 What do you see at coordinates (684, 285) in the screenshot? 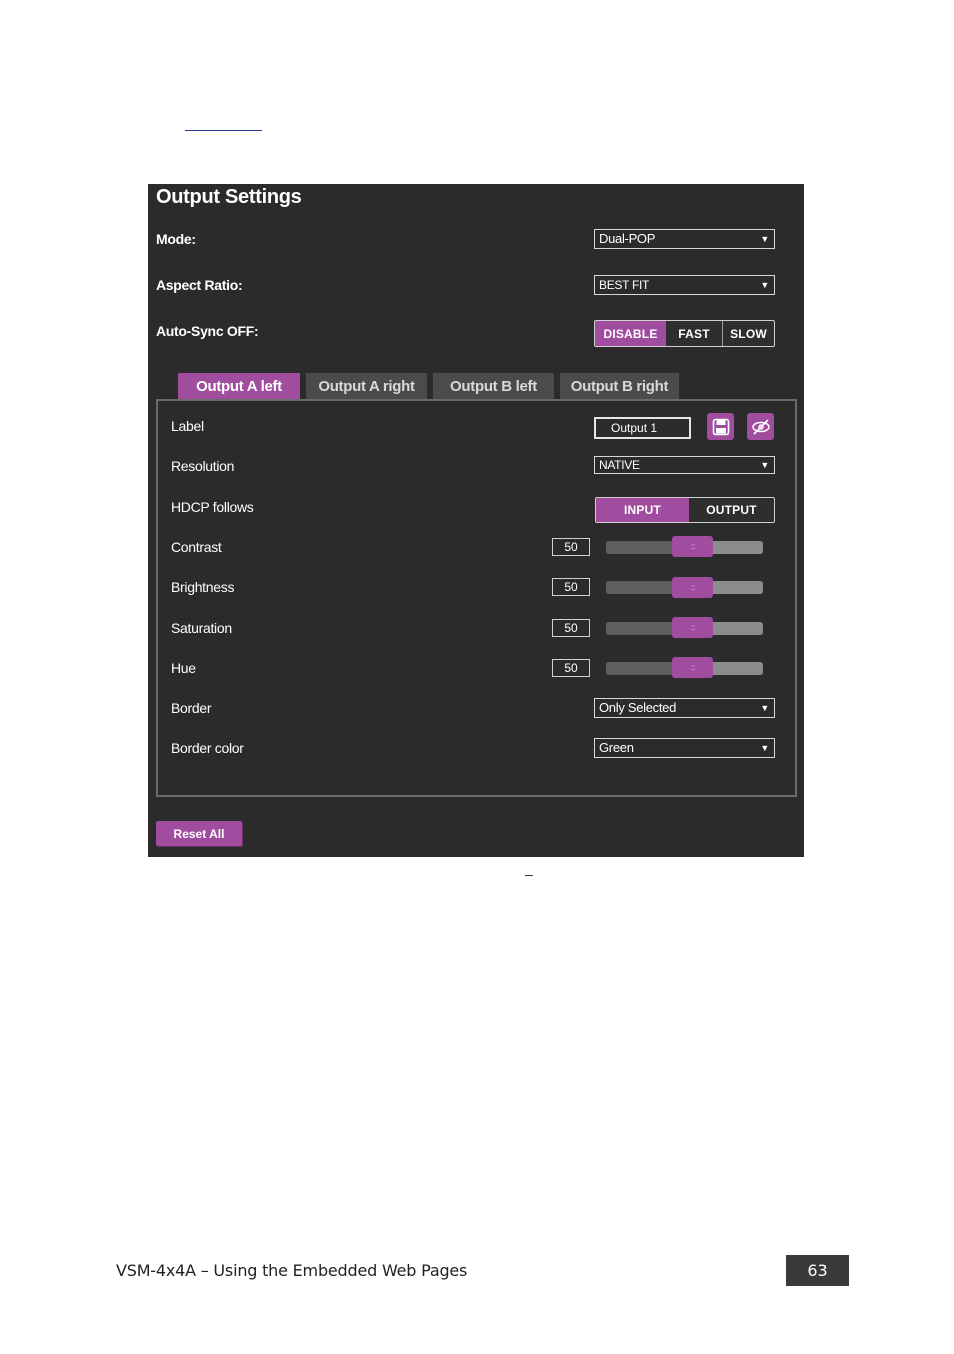
I see `aspect-ratio-select: BEST FIT ▼` at bounding box center [684, 285].